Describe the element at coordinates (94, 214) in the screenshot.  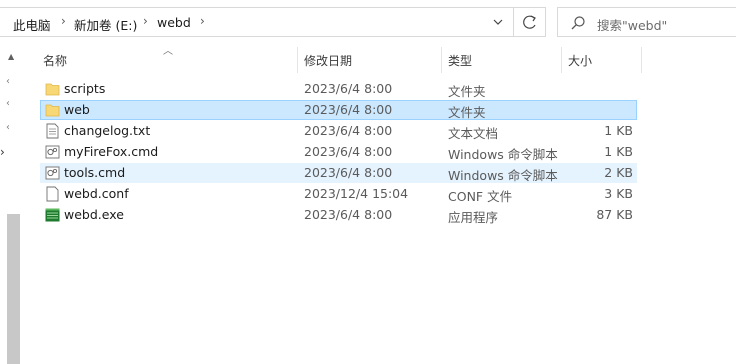
I see `file-name: webd.exe` at that location.